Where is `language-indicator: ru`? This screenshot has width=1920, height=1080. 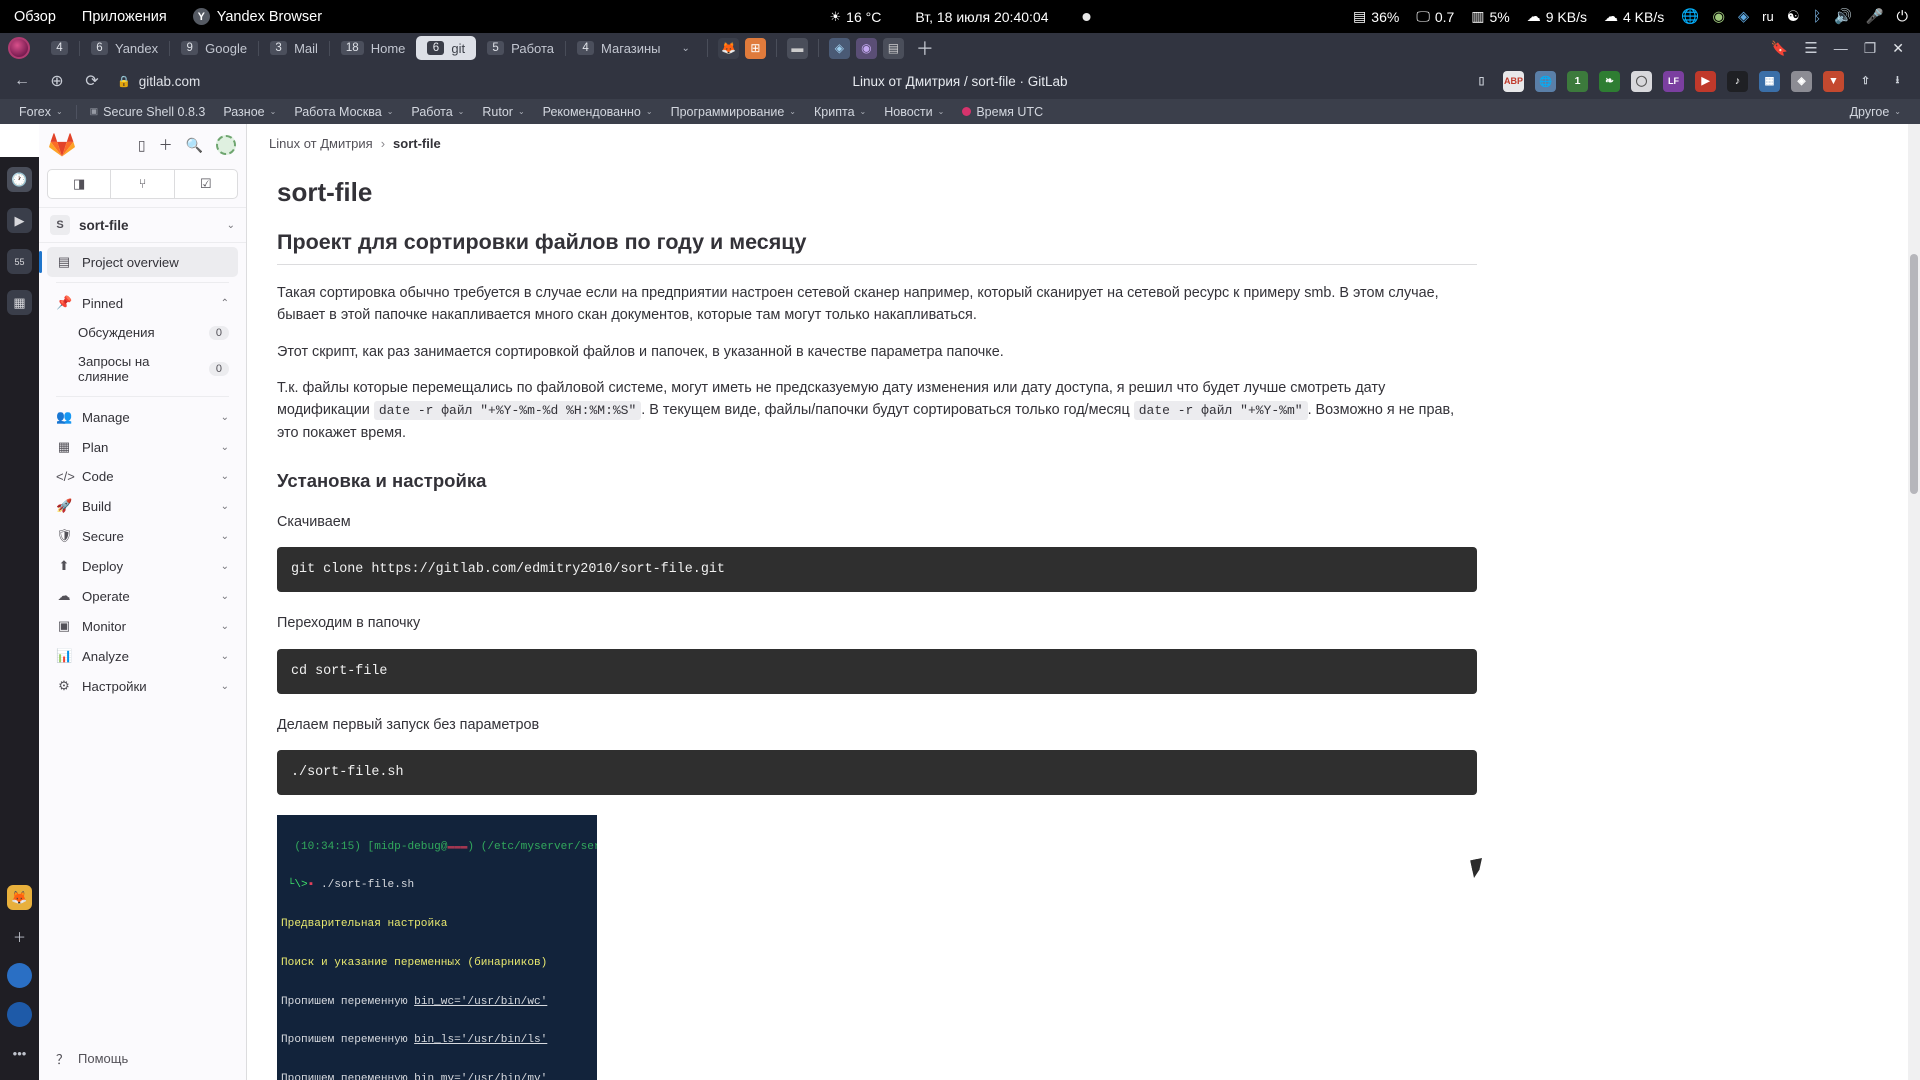 language-indicator: ru is located at coordinates (1768, 16).